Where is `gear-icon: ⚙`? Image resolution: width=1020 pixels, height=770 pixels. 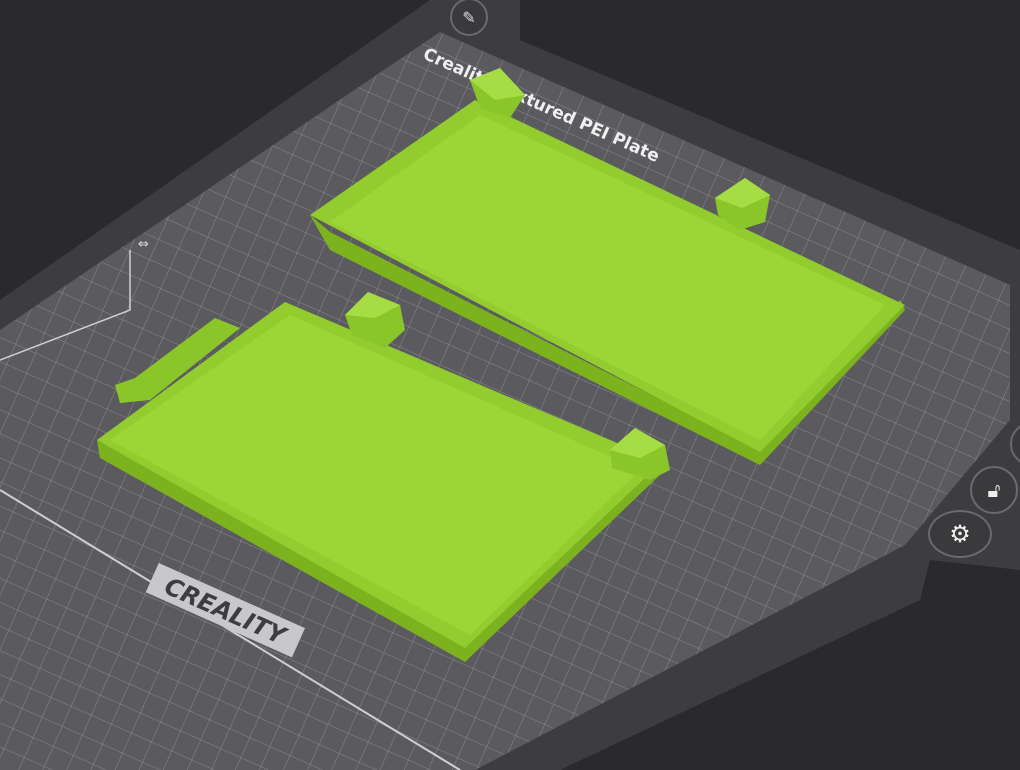 gear-icon: ⚙ is located at coordinates (960, 534).